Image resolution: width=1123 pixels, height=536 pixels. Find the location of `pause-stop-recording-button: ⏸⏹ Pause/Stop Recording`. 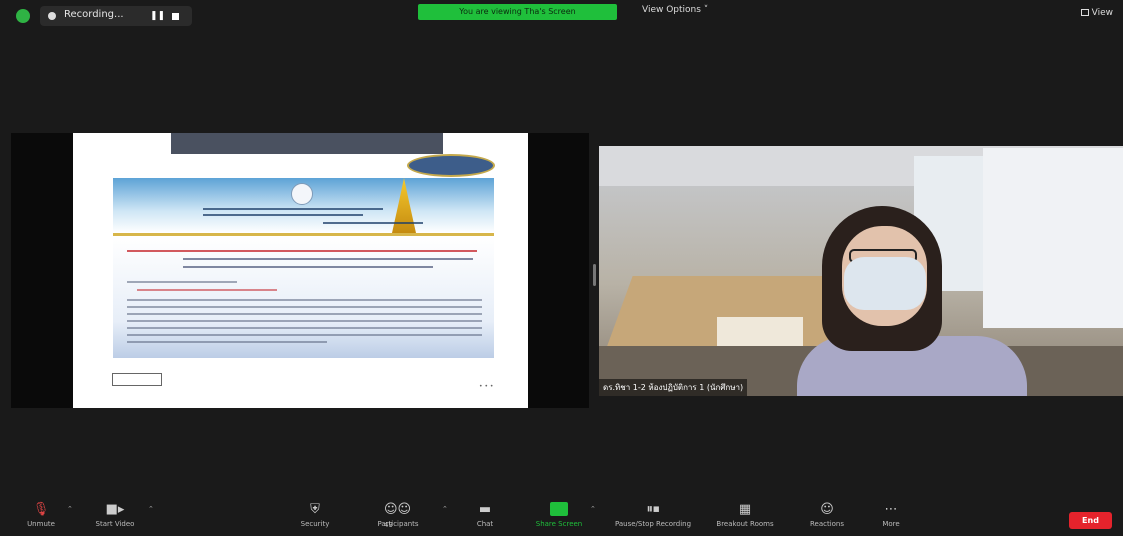

pause-stop-recording-button: ⏸⏹ Pause/Stop Recording is located at coordinates (653, 516).